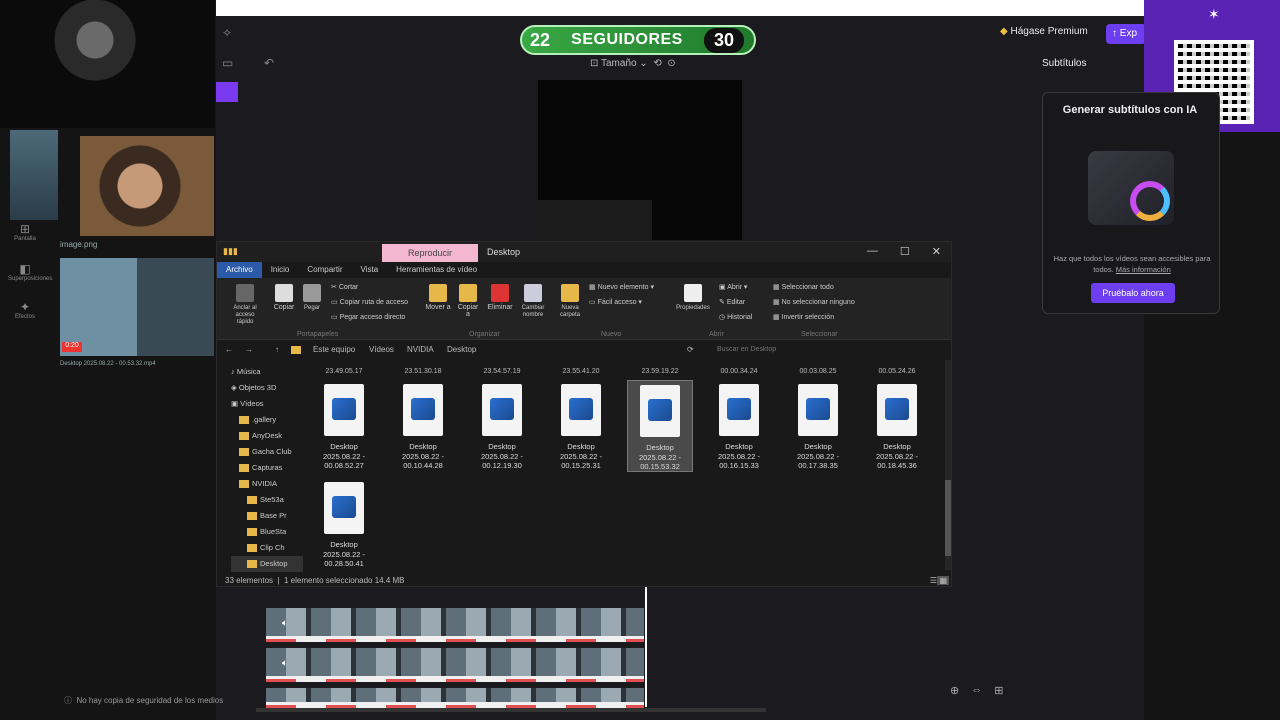  What do you see at coordinates (30, 272) in the screenshot?
I see `rail-item-superposiciones: ◧ Superposiciones` at bounding box center [30, 272].